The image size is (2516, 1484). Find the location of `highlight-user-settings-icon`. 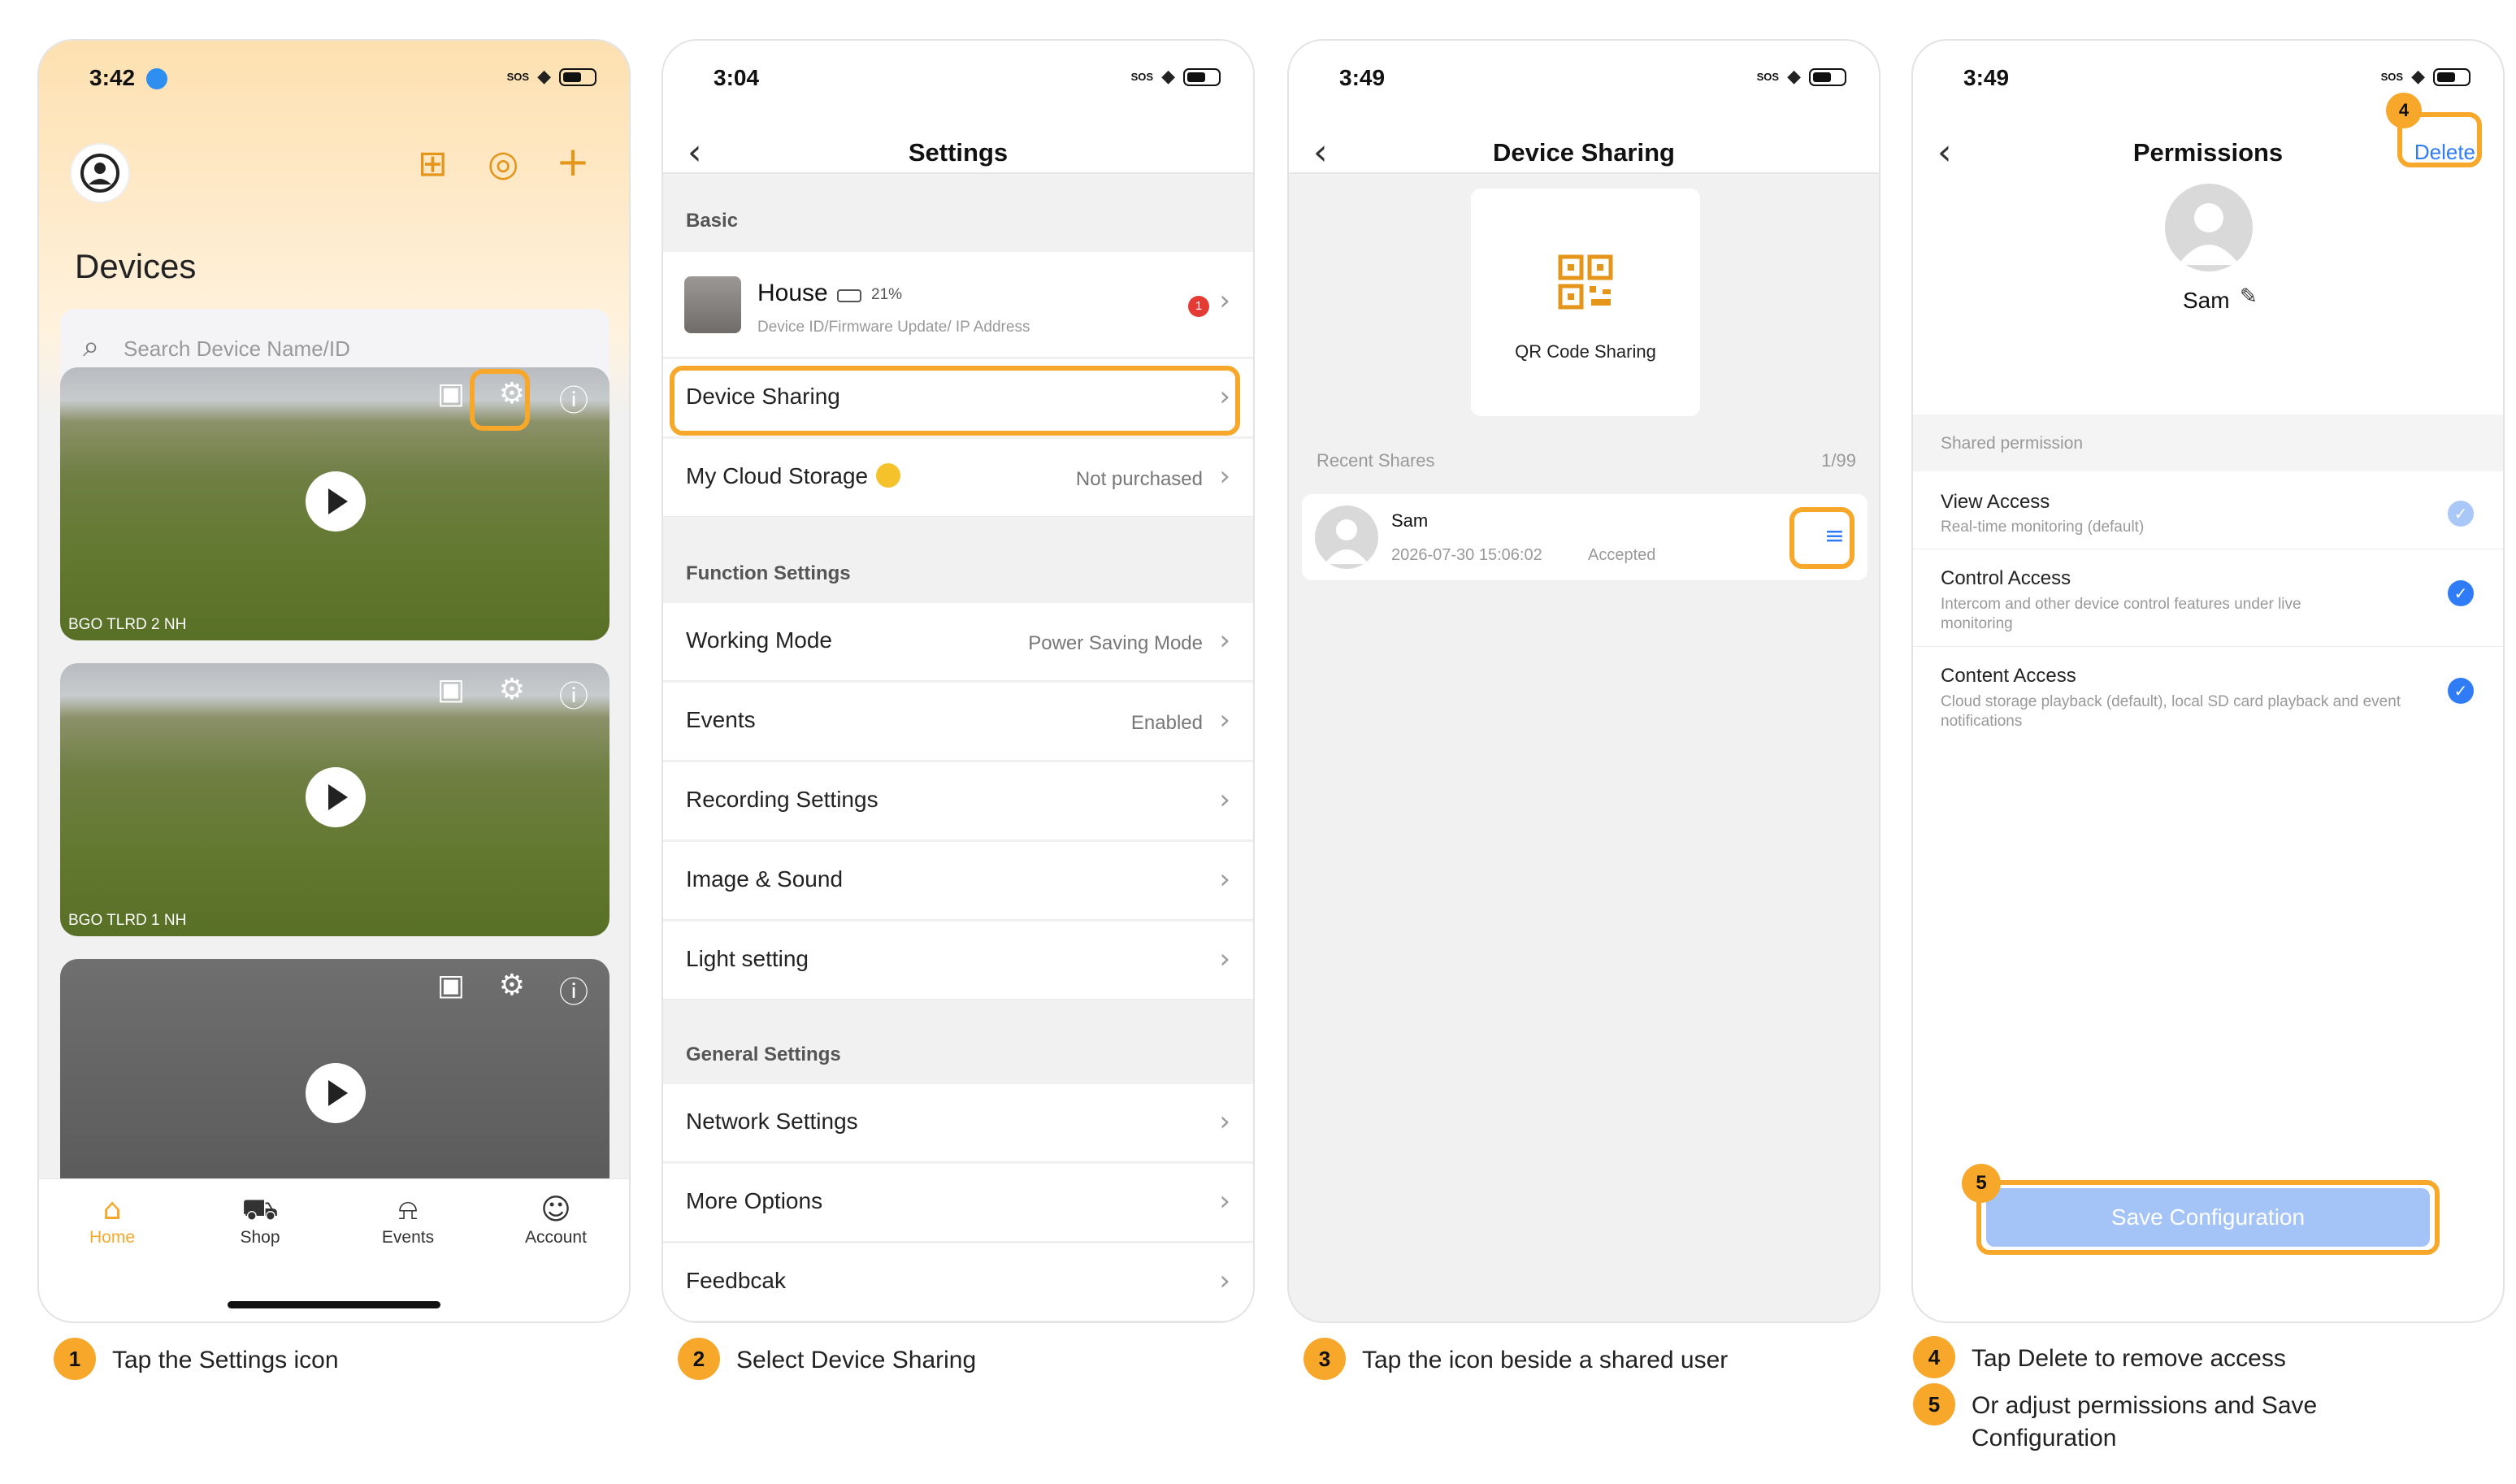

highlight-user-settings-icon is located at coordinates (1821, 538).